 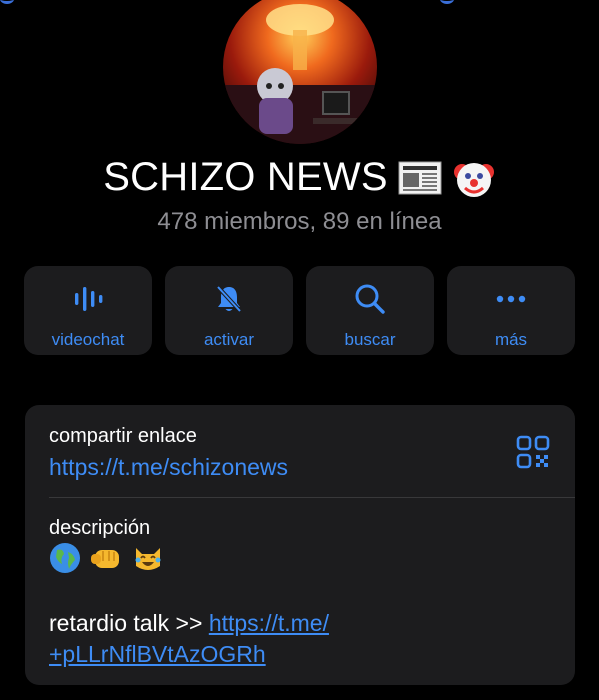 What do you see at coordinates (447, 2) in the screenshot?
I see `edit-icon` at bounding box center [447, 2].